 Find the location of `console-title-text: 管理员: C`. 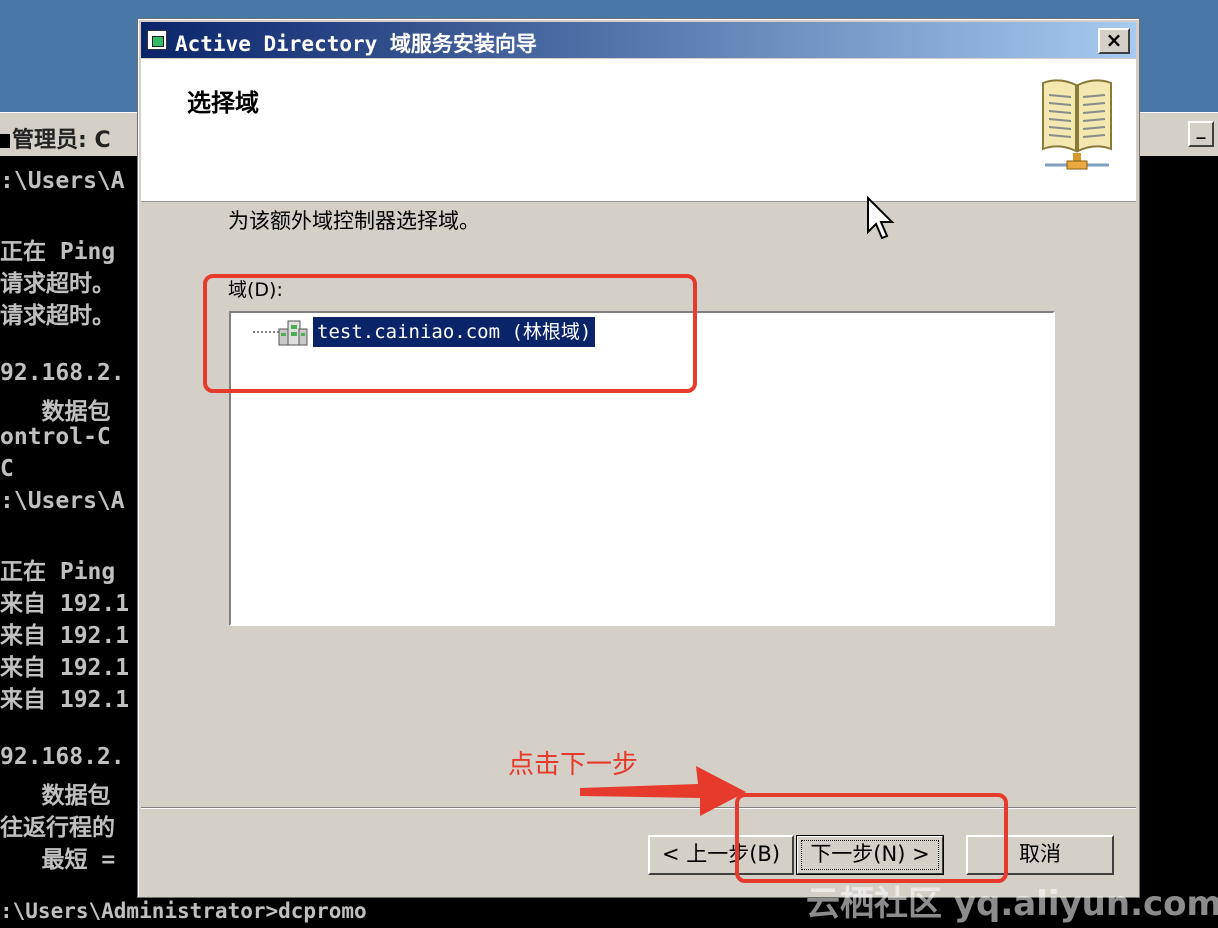

console-title-text: 管理员: C is located at coordinates (61, 140).